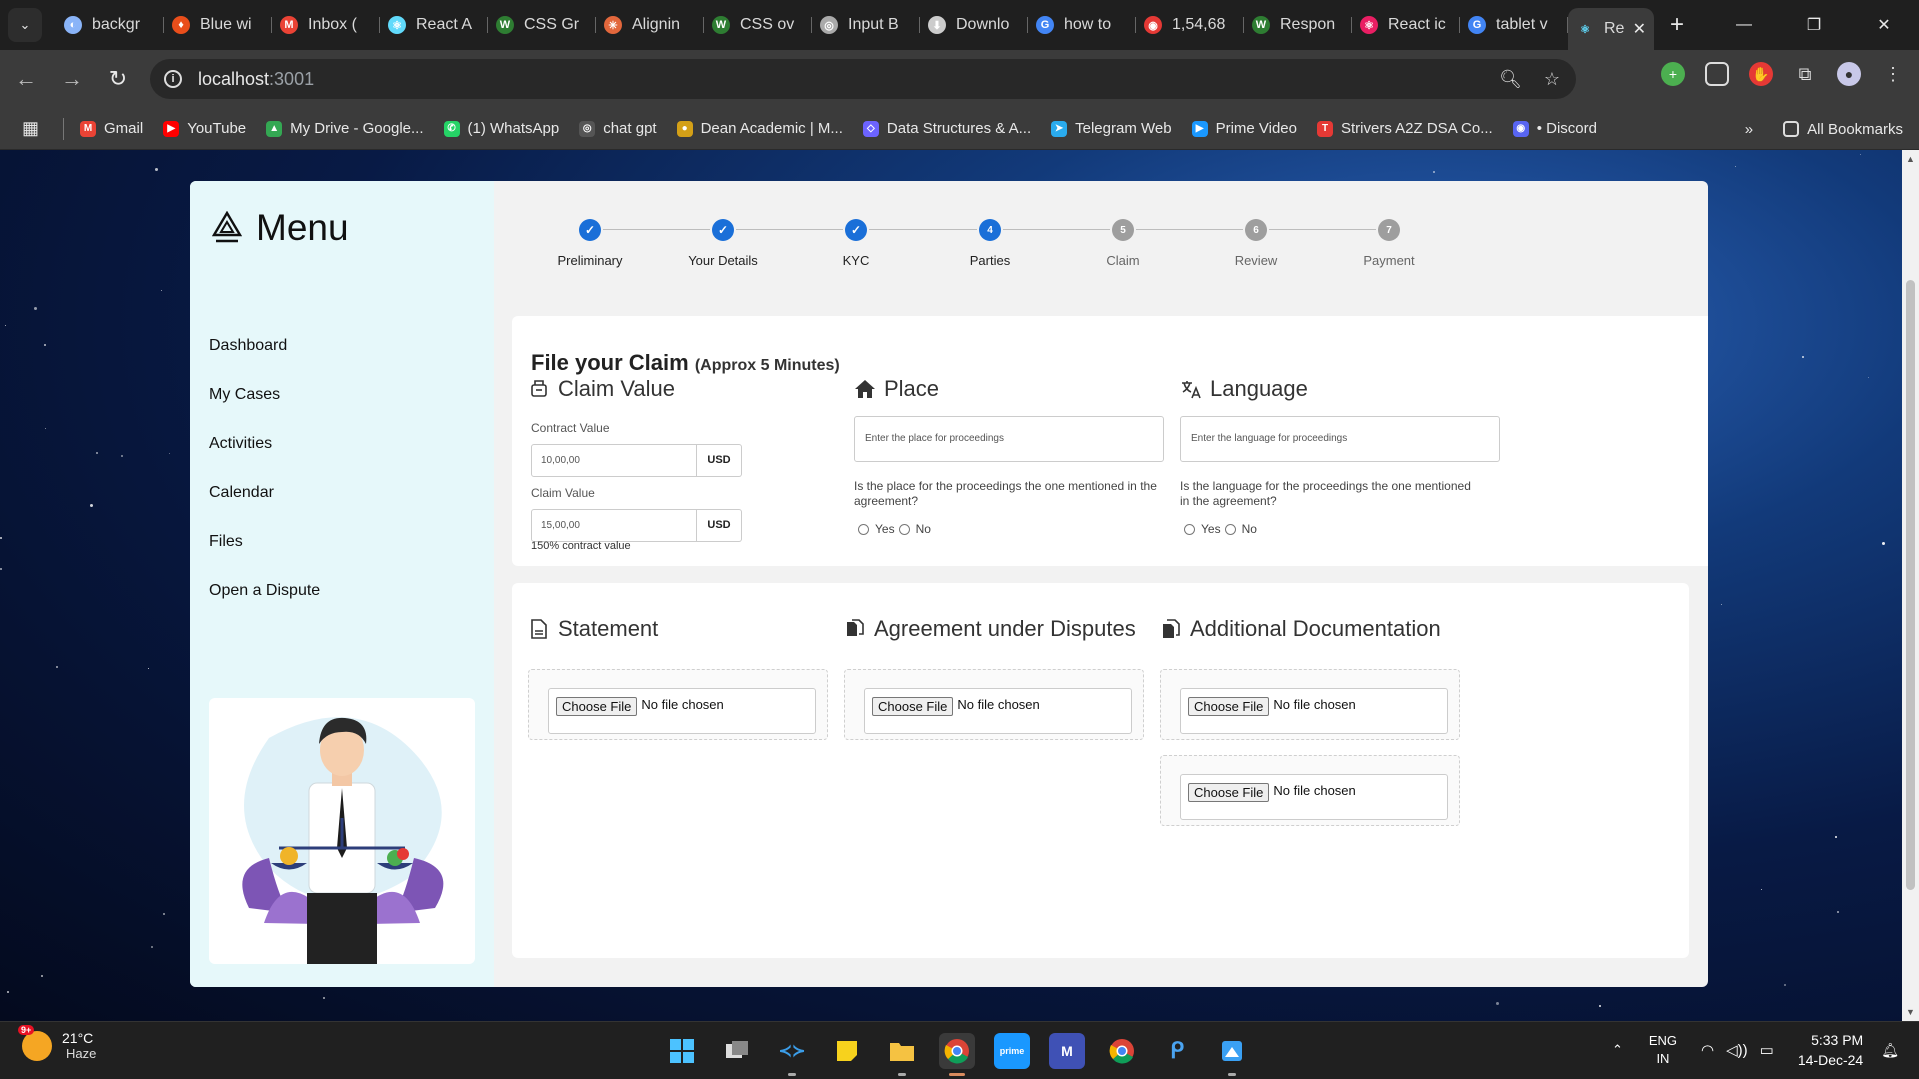 This screenshot has width=1919, height=1079. Describe the element at coordinates (1406, 25) in the screenshot. I see `browser-tab: ⚛ React ic` at that location.